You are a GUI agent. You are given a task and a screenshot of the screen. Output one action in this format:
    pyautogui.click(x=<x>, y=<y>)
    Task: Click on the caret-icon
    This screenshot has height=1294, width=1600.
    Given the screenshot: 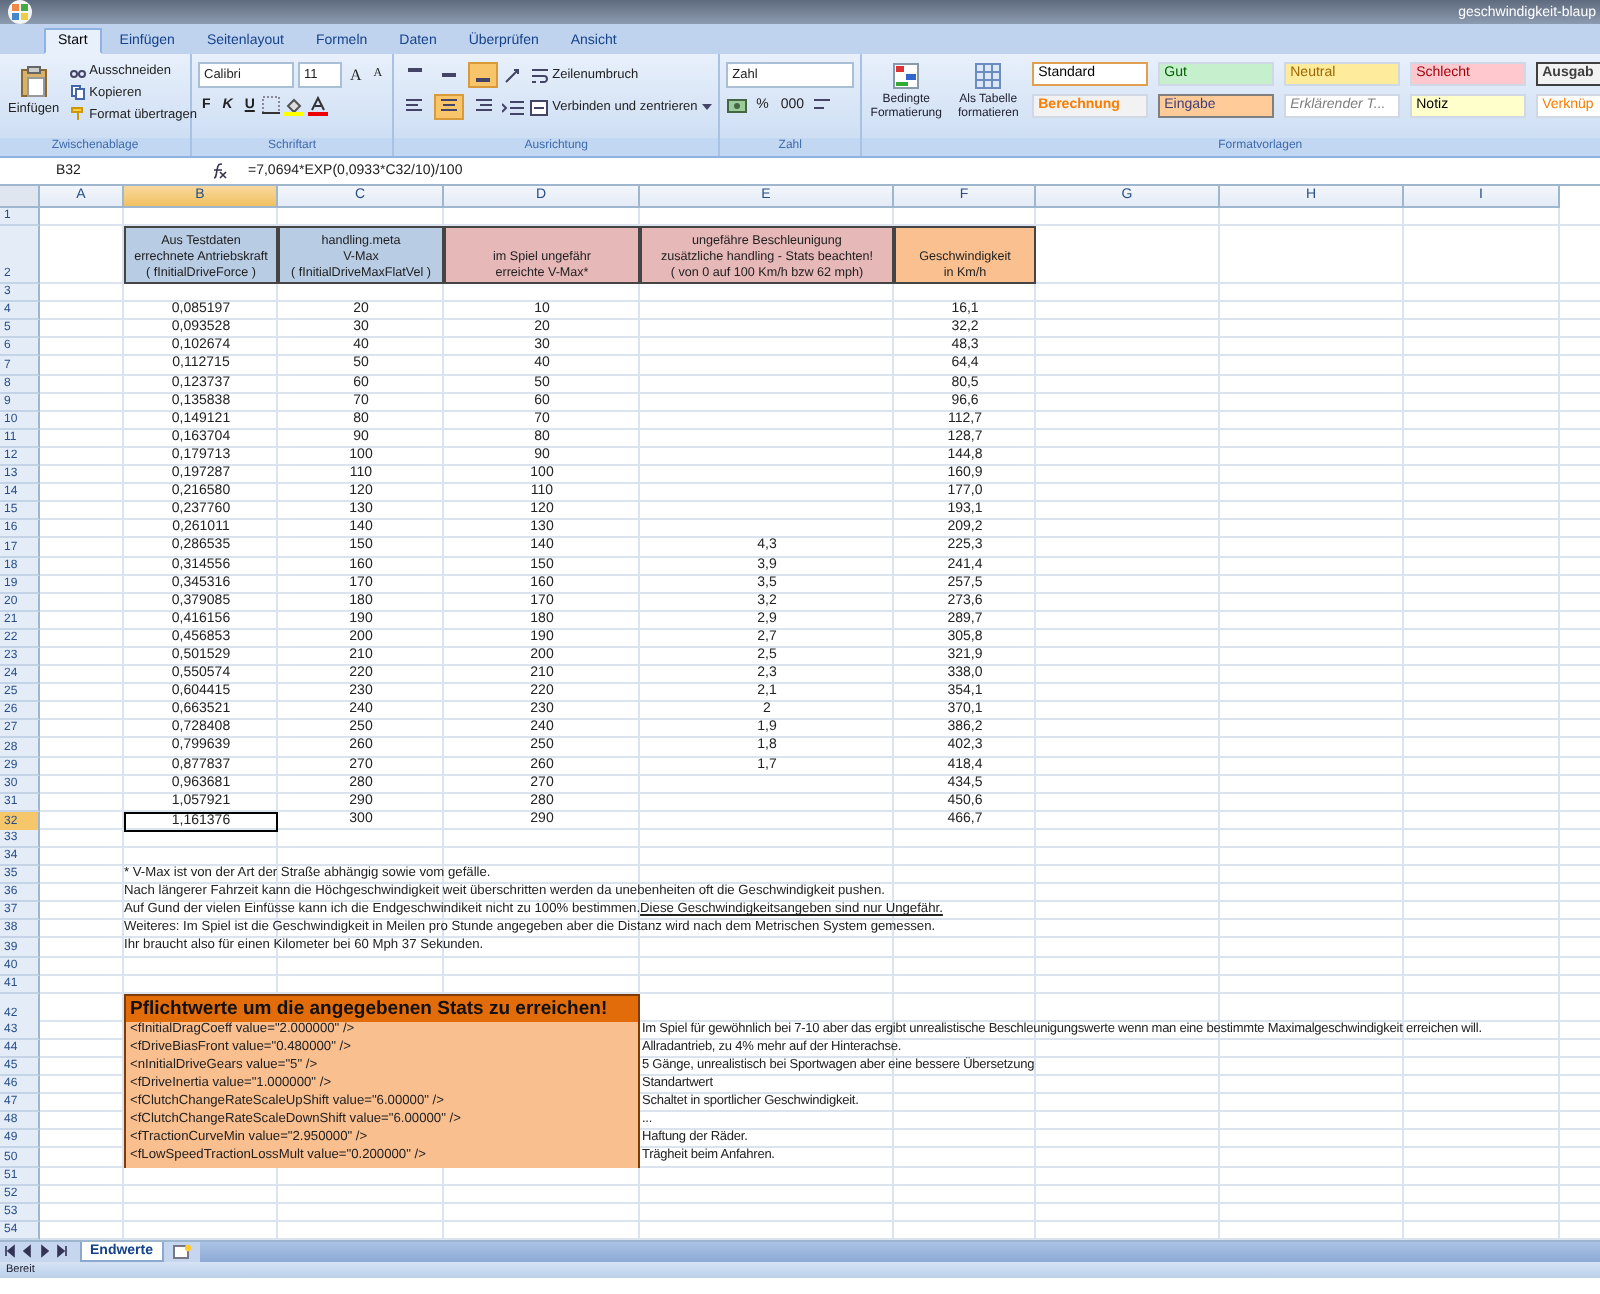 What is the action you would take?
    pyautogui.click(x=706, y=107)
    